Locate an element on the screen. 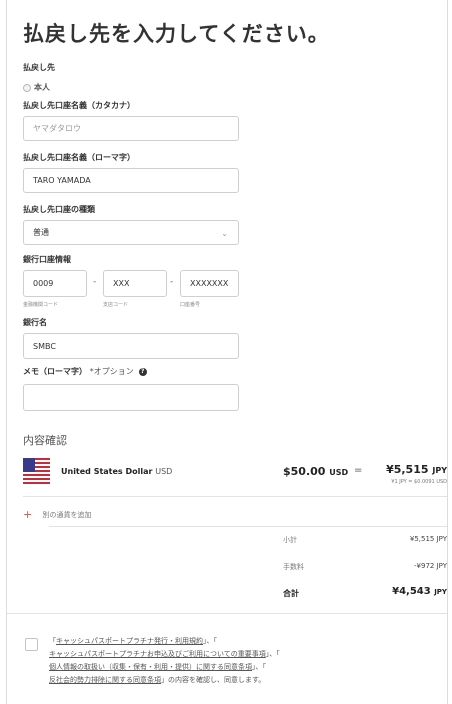 The width and height of the screenshot is (452, 704). usd-amount-value: $50.00 is located at coordinates (304, 471).